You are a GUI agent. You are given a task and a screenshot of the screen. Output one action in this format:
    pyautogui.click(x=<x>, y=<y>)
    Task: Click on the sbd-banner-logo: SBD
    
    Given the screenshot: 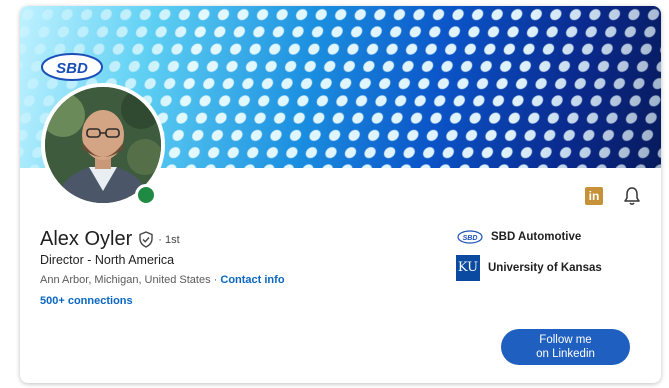 What is the action you would take?
    pyautogui.click(x=72, y=67)
    